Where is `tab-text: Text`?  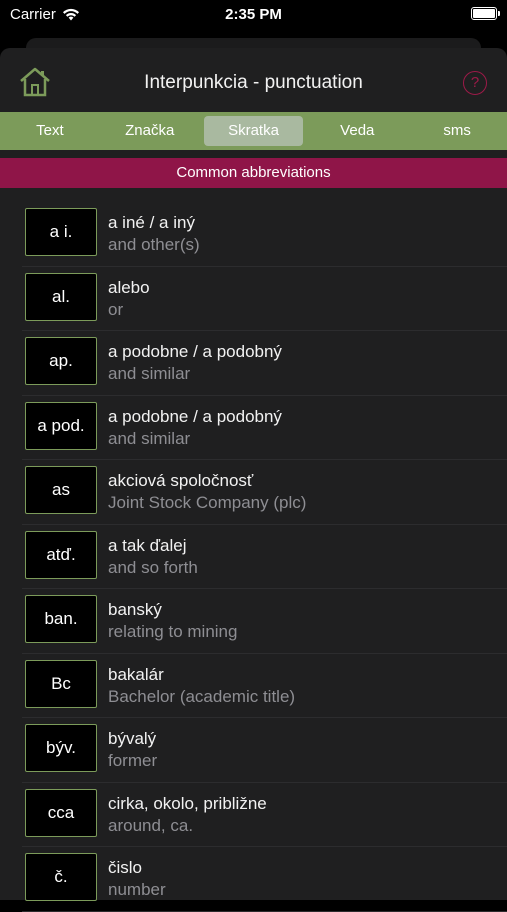 tab-text: Text is located at coordinates (50, 131).